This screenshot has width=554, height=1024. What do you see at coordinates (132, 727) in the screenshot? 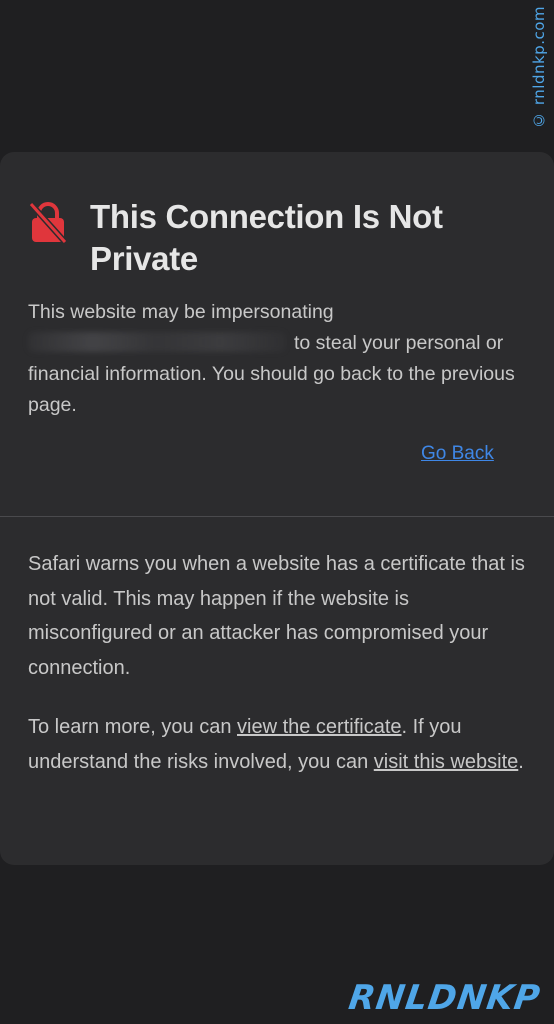
I see `learn-more-prefix: To learn more, you can` at bounding box center [132, 727].